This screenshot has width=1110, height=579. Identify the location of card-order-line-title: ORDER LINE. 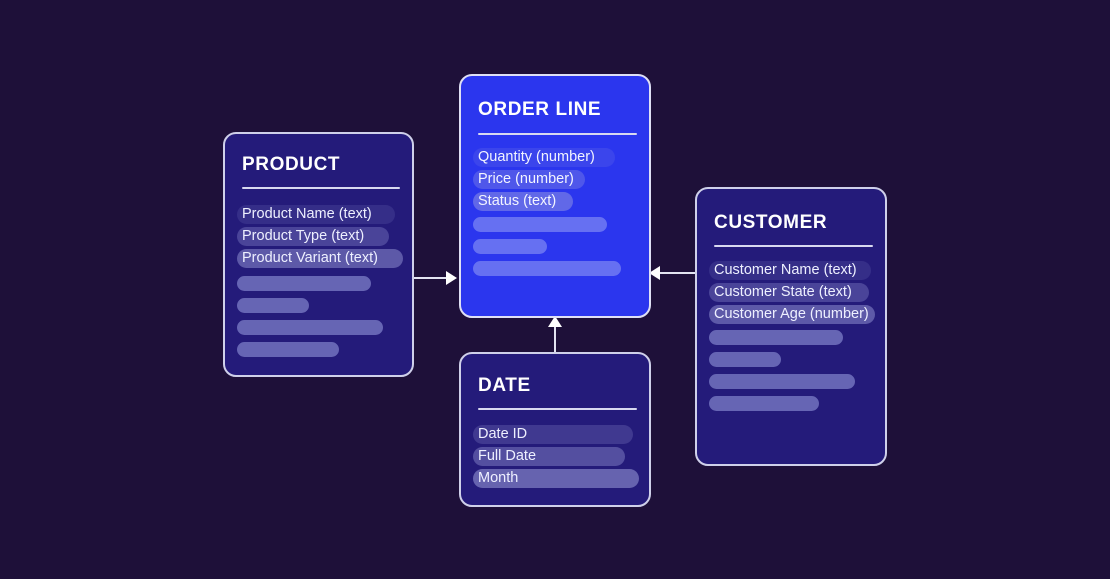
(540, 109).